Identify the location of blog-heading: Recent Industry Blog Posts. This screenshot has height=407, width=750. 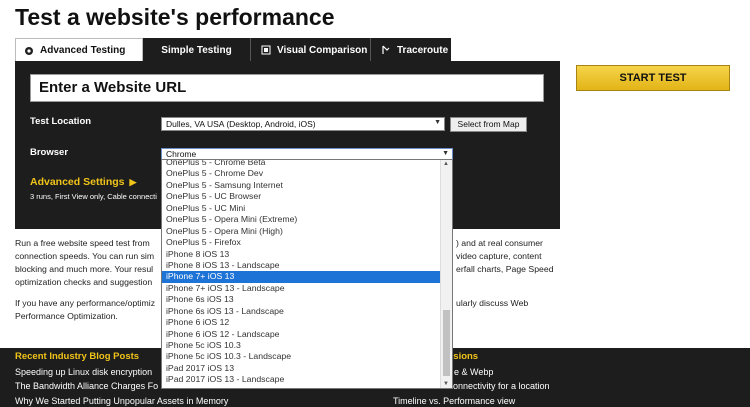
(77, 356).